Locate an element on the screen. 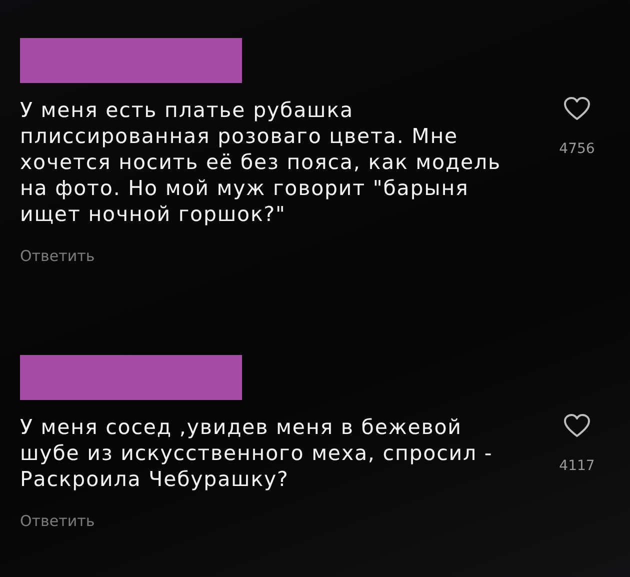  like-count: 4756 is located at coordinates (577, 149).